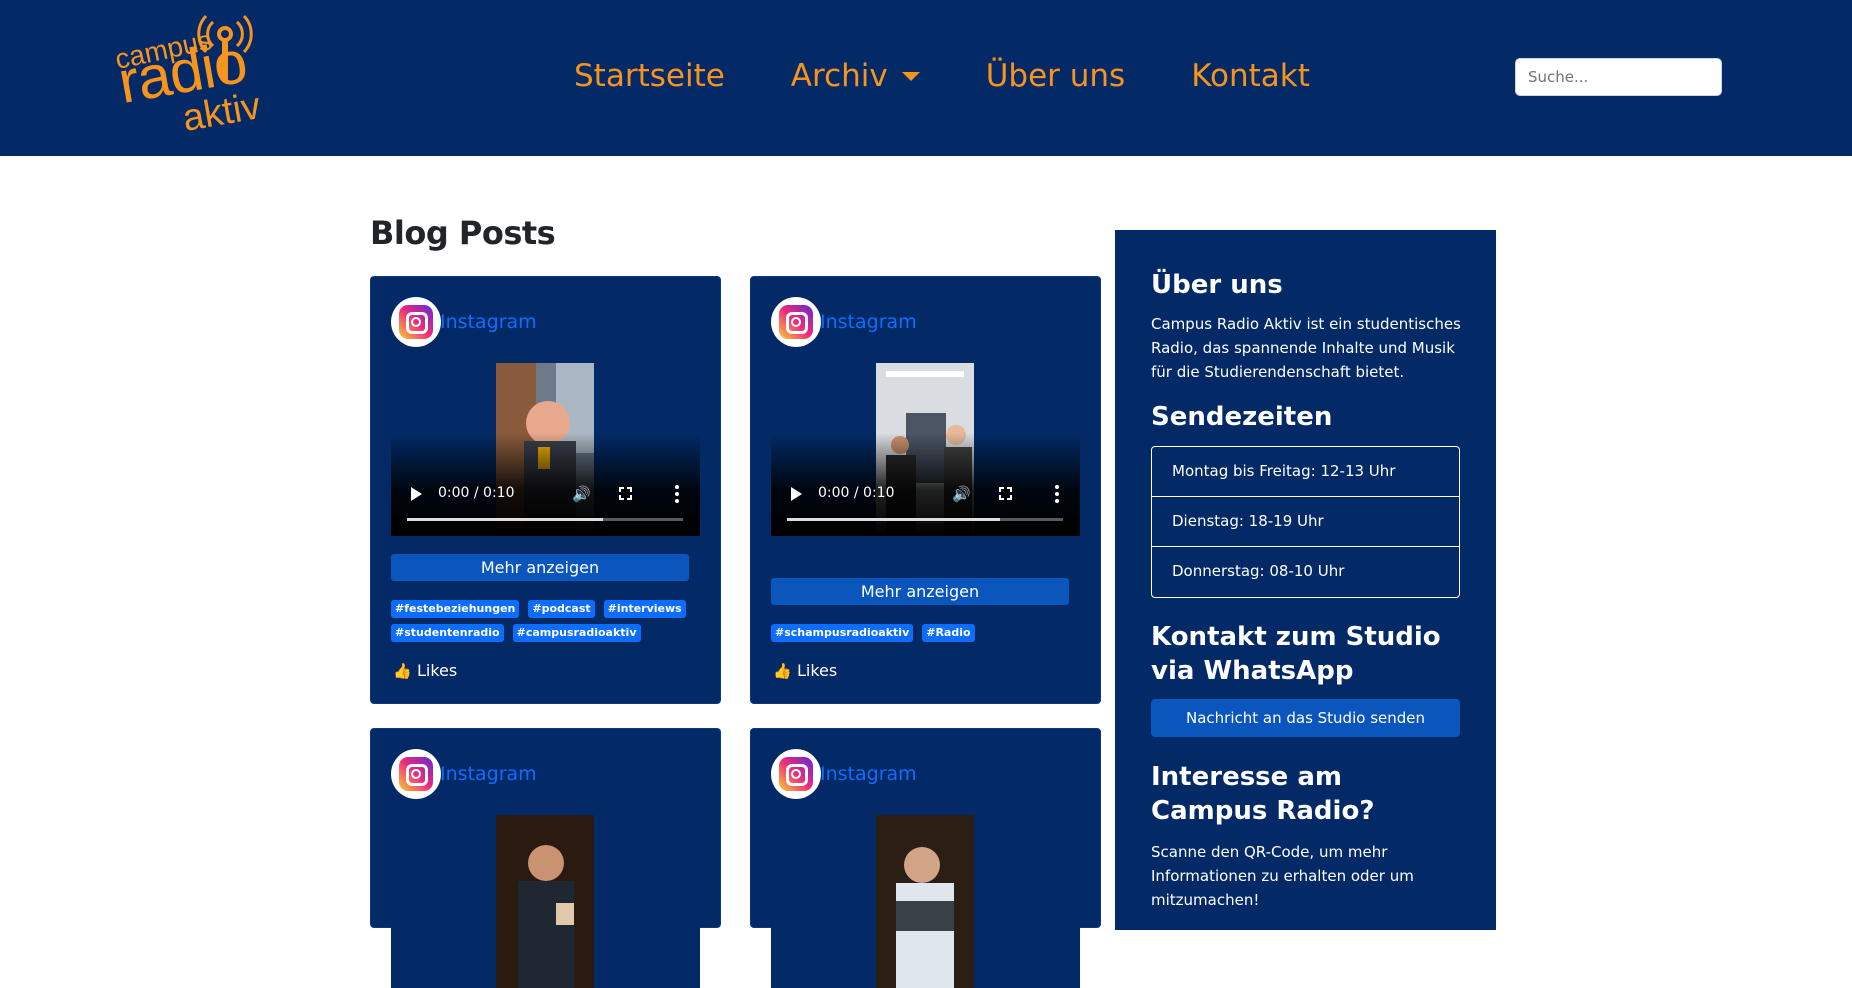  What do you see at coordinates (463, 233) in the screenshot?
I see `page-title: Blog Posts` at bounding box center [463, 233].